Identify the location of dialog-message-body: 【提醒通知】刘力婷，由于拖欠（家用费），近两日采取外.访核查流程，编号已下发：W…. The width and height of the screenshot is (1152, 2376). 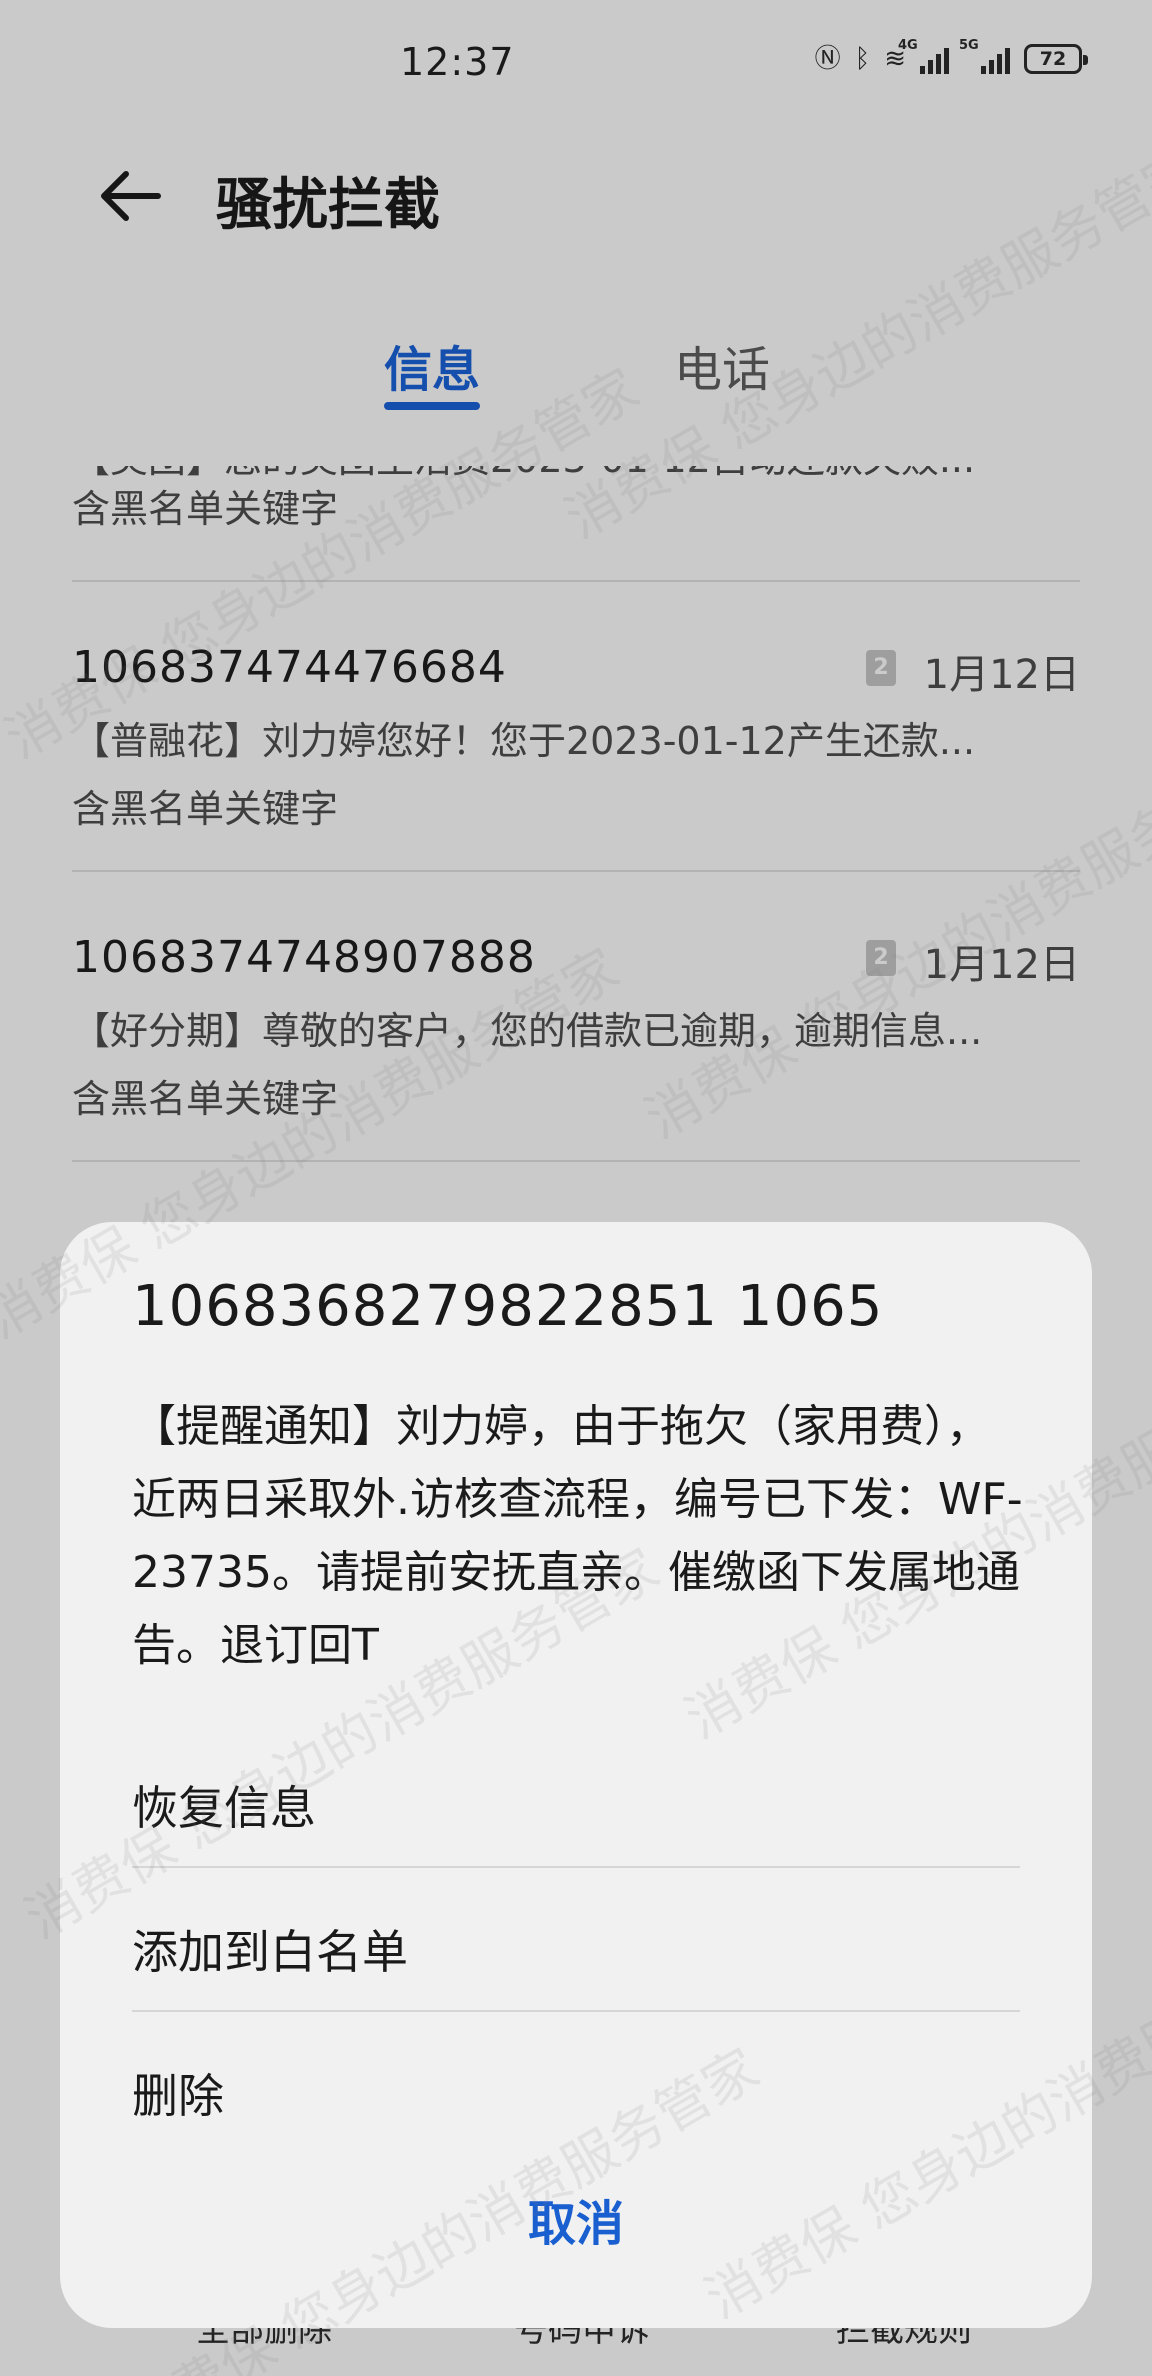
(577, 1536).